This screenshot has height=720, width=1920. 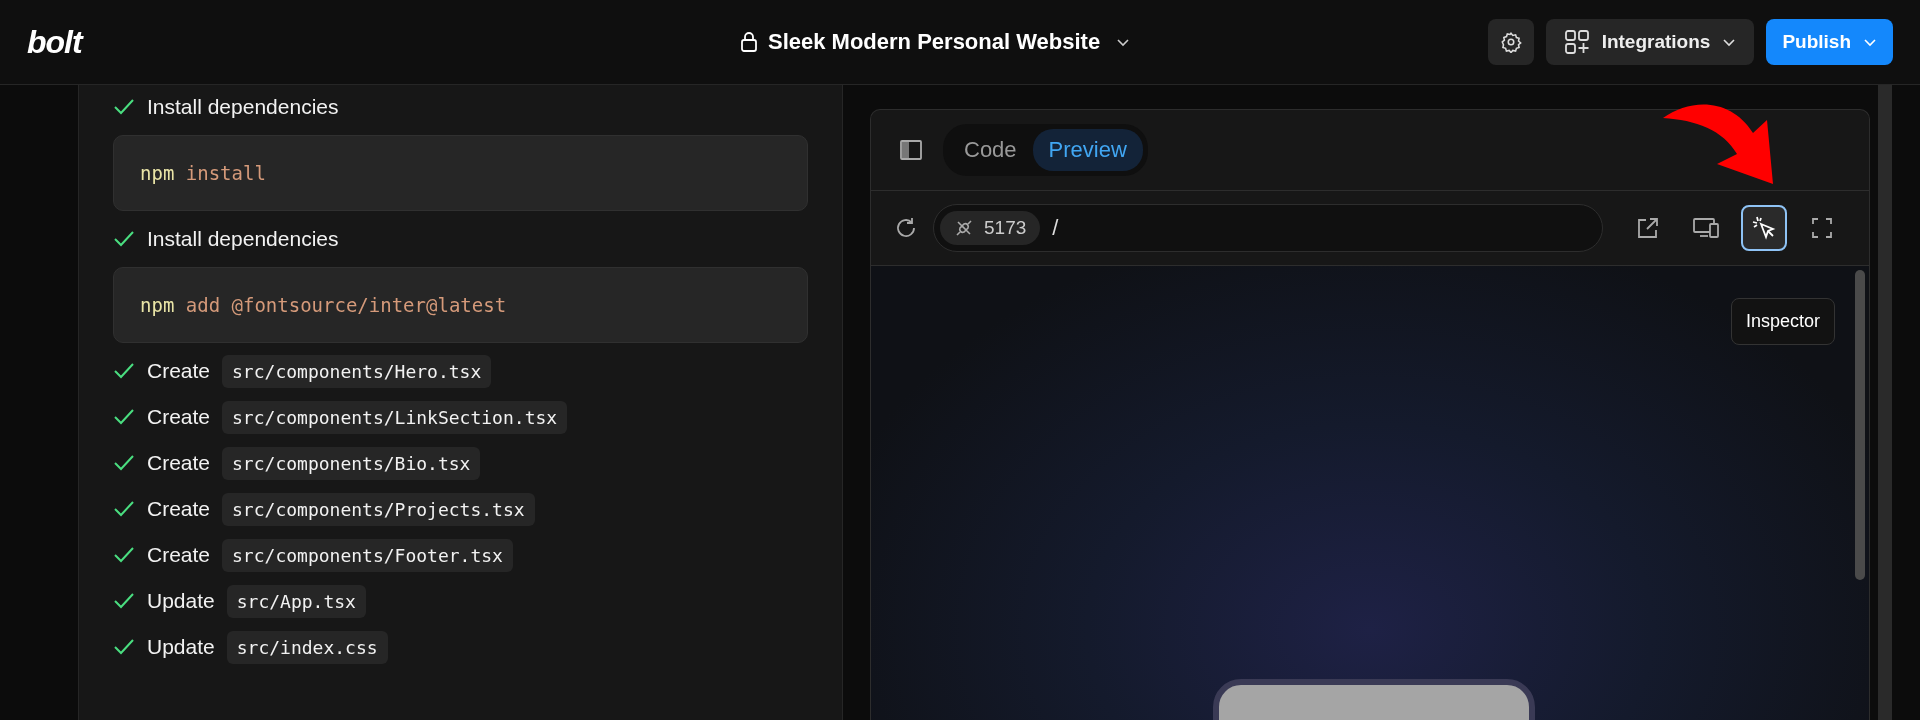 I want to click on settings-icon, so click(x=1510, y=42).